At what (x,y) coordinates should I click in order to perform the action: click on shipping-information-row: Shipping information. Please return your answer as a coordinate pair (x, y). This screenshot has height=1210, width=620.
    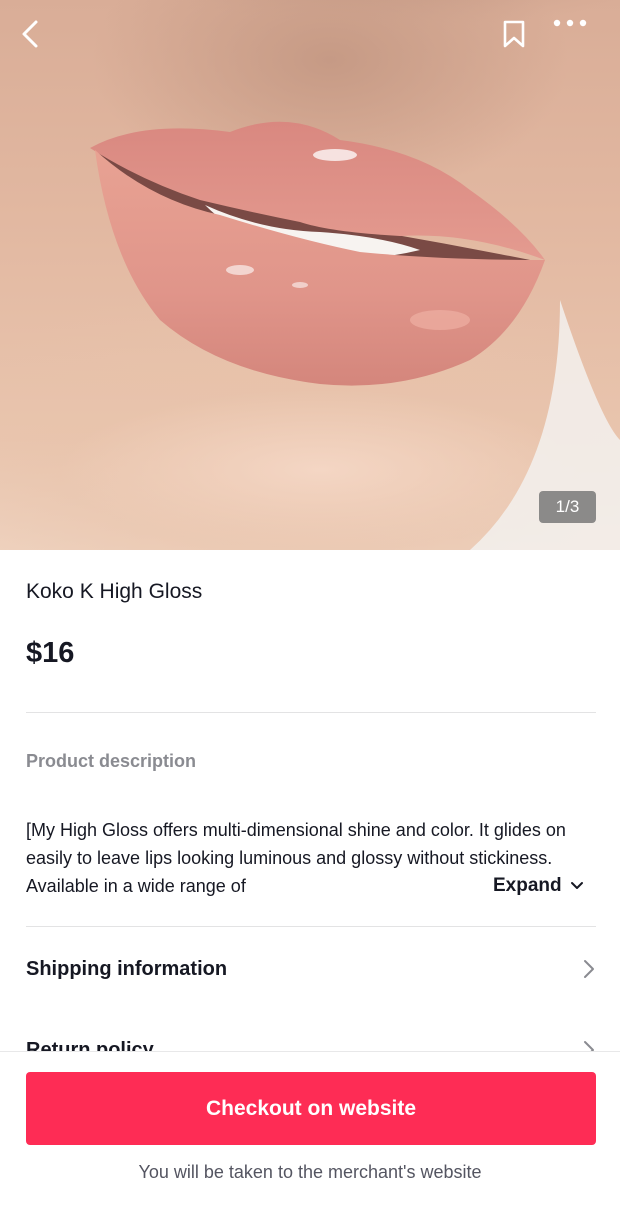
    Looking at the image, I should click on (311, 969).